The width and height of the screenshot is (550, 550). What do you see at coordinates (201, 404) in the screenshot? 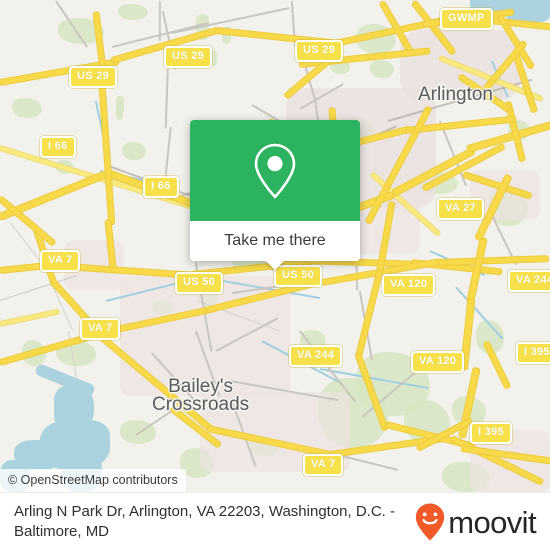
I see `place-label-line: Crossroads` at bounding box center [201, 404].